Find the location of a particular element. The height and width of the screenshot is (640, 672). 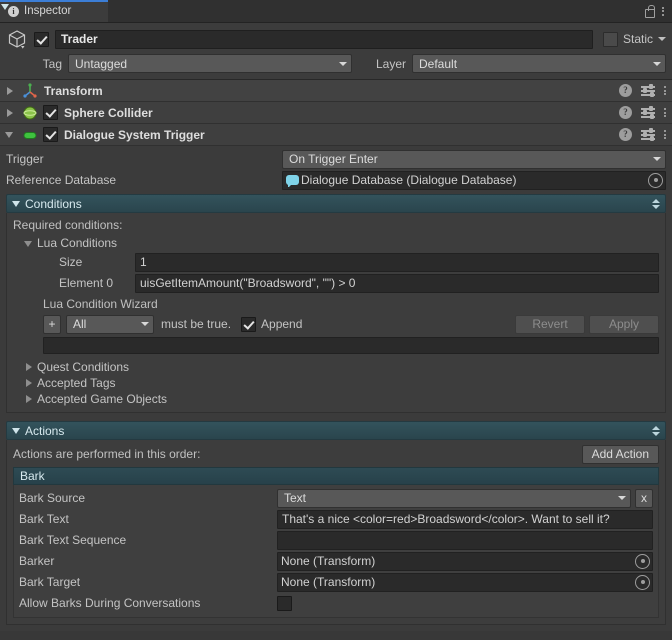

static-checkbox is located at coordinates (610, 39).